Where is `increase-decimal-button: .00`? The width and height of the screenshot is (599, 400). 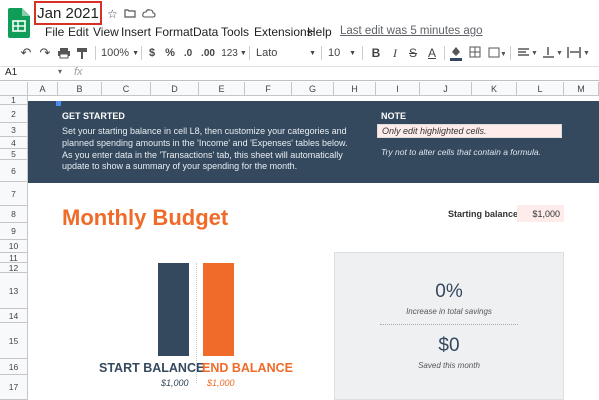 increase-decimal-button: .00 is located at coordinates (208, 53).